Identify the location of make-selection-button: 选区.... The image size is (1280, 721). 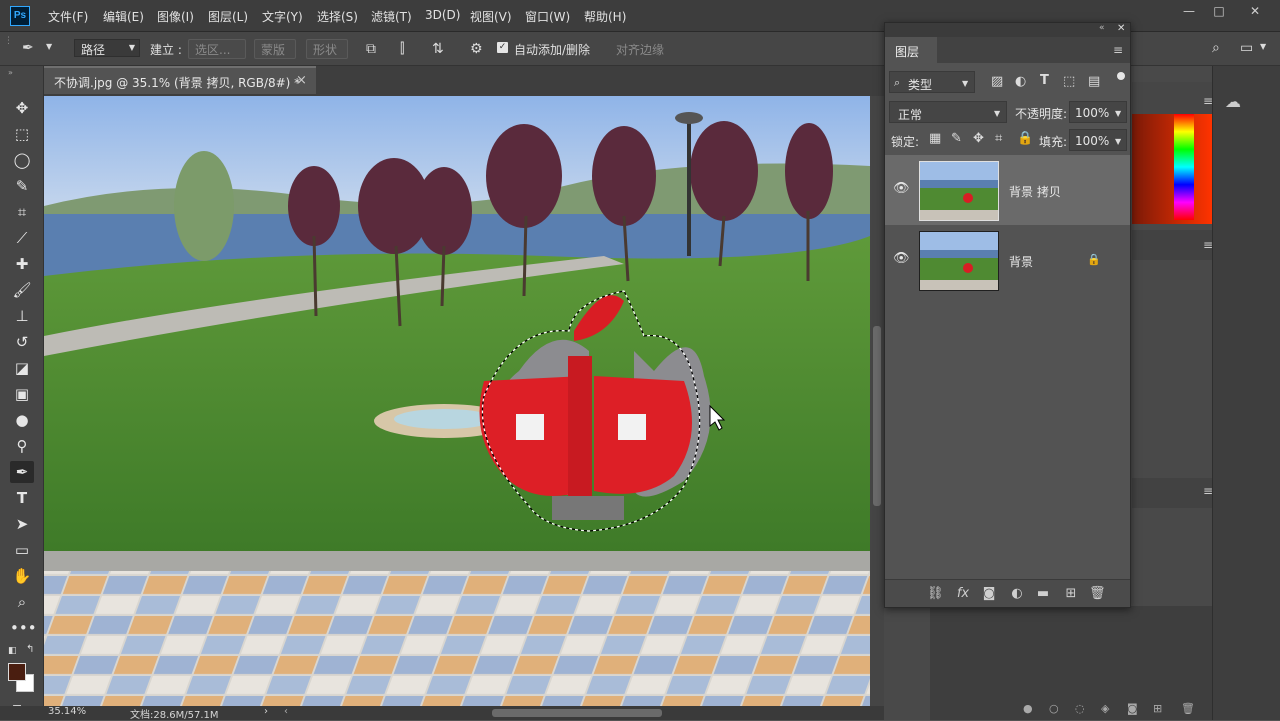
(217, 49).